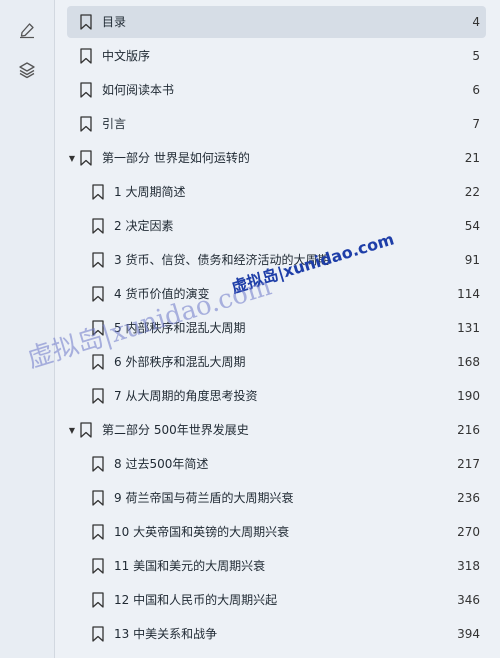 The image size is (500, 658). I want to click on pen-icon, so click(27, 31).